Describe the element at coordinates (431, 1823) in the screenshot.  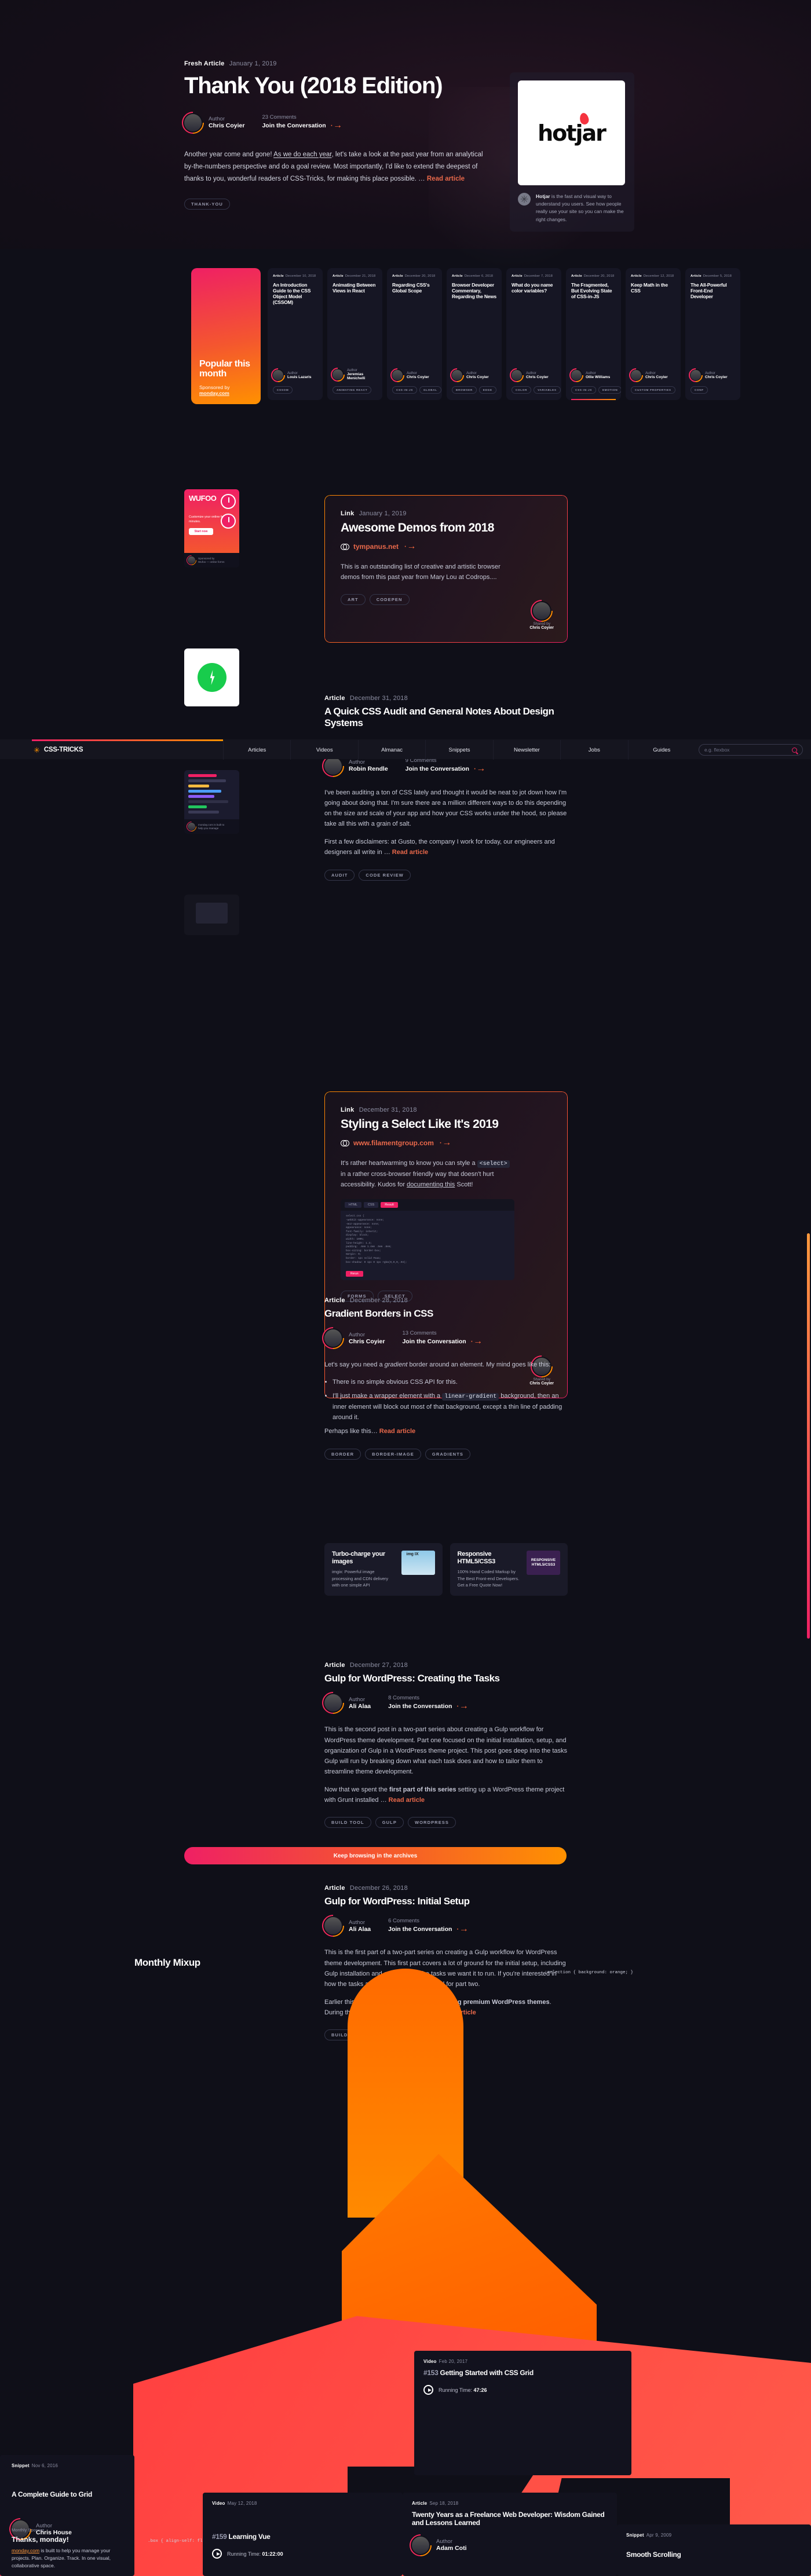
I see `tag: WORDPRESS` at that location.